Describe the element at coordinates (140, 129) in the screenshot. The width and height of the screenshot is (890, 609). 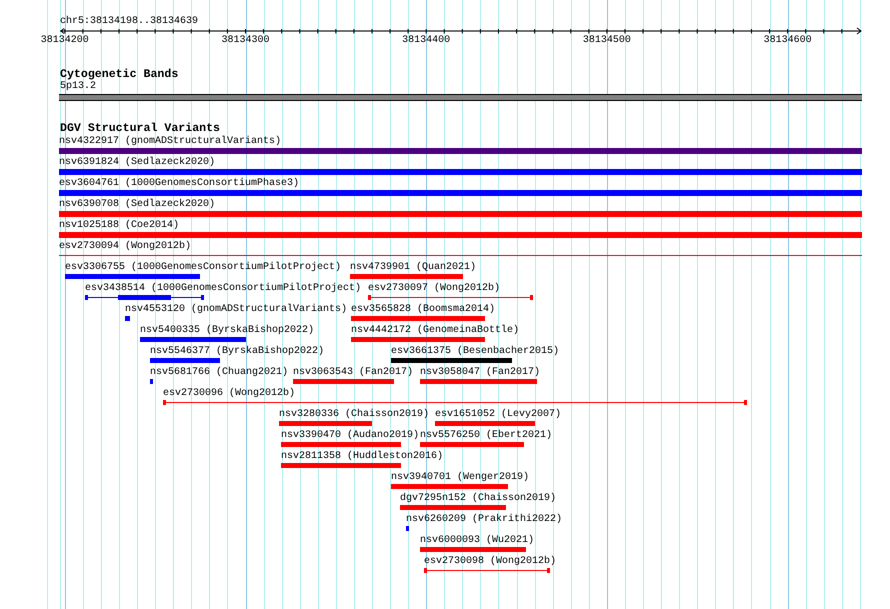
I see `track-title: DGV Structural Variants` at that location.